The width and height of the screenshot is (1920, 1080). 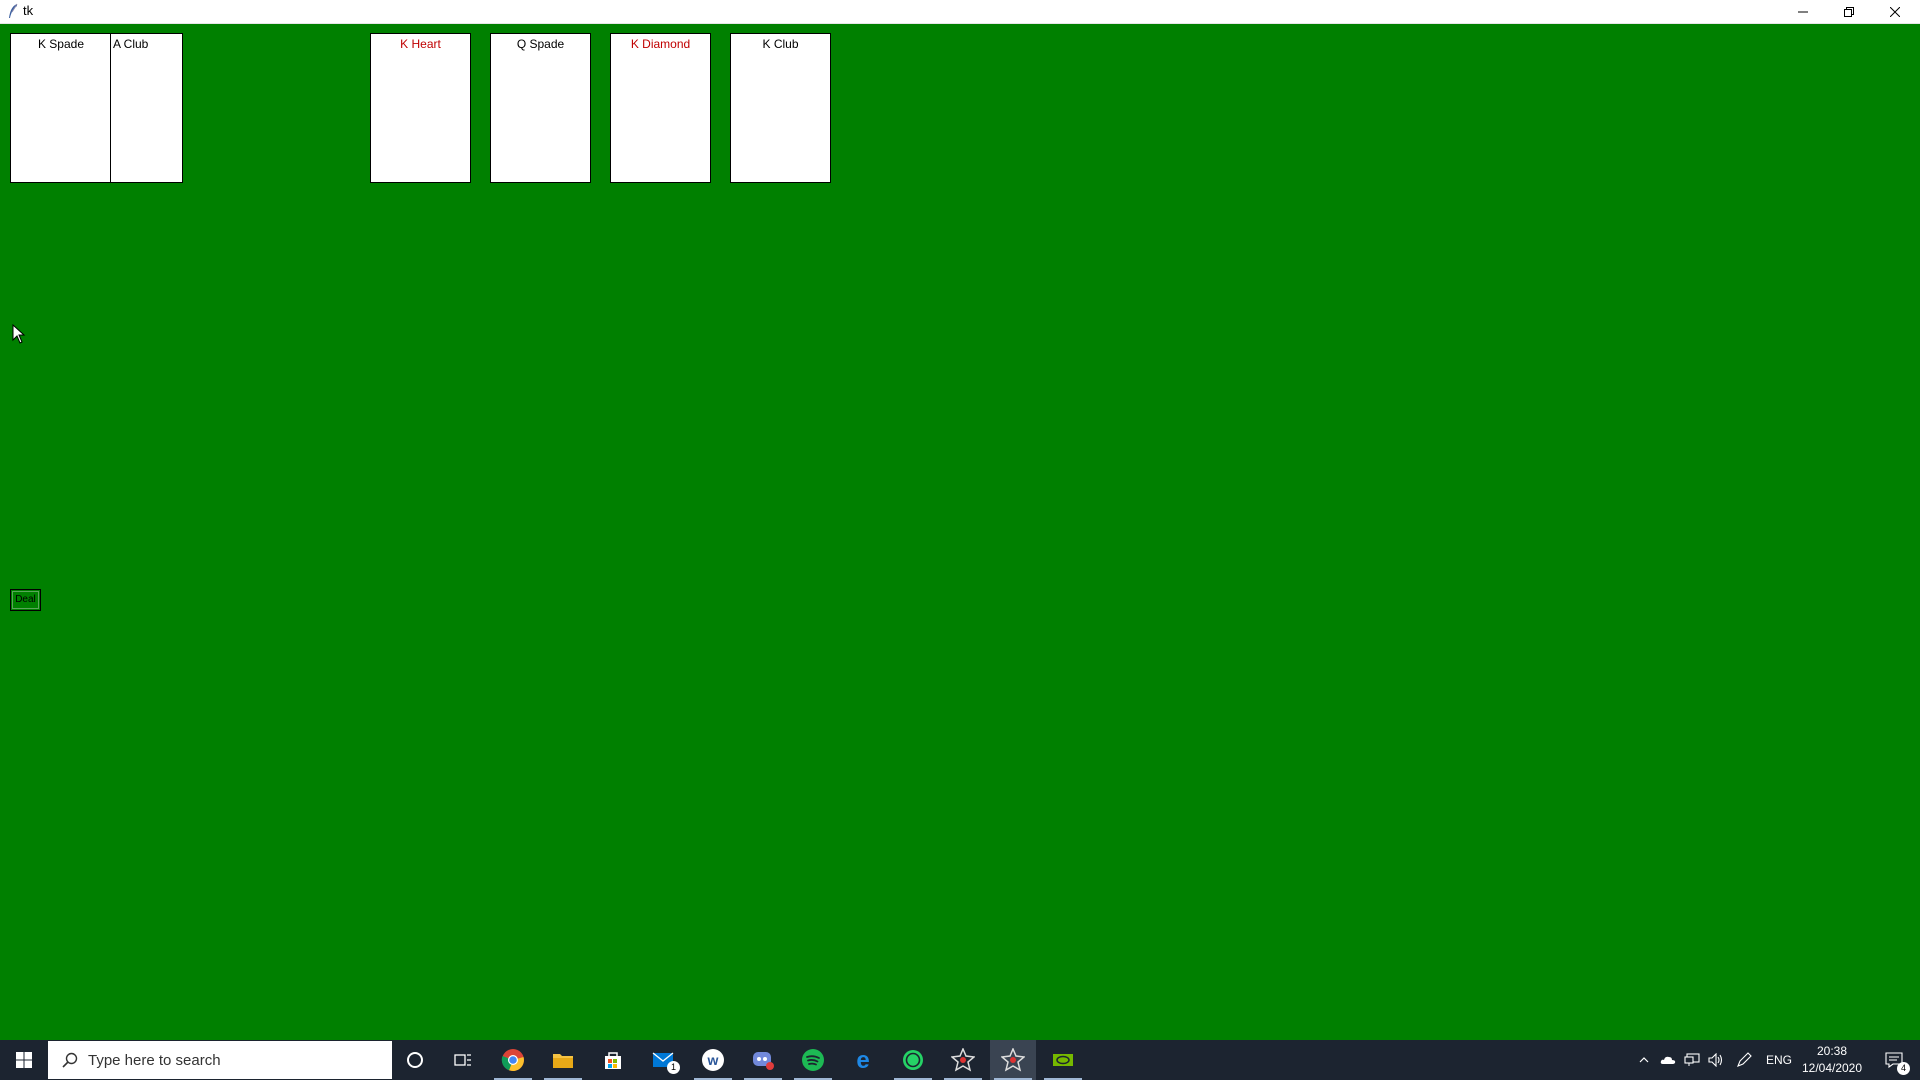 I want to click on card-label: K Diamond, so click(x=660, y=44).